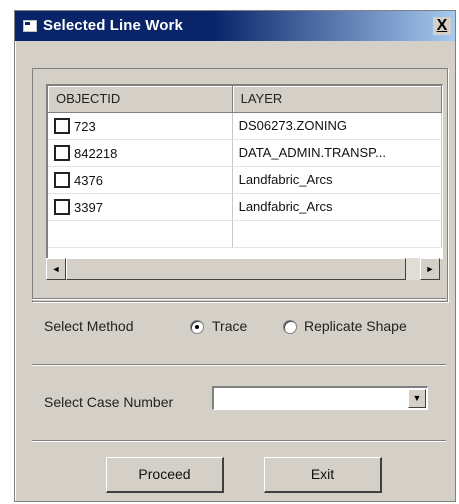 Image resolution: width=459 pixels, height=504 pixels. I want to click on table-row: 723 DS06273.ZONING, so click(245, 126).